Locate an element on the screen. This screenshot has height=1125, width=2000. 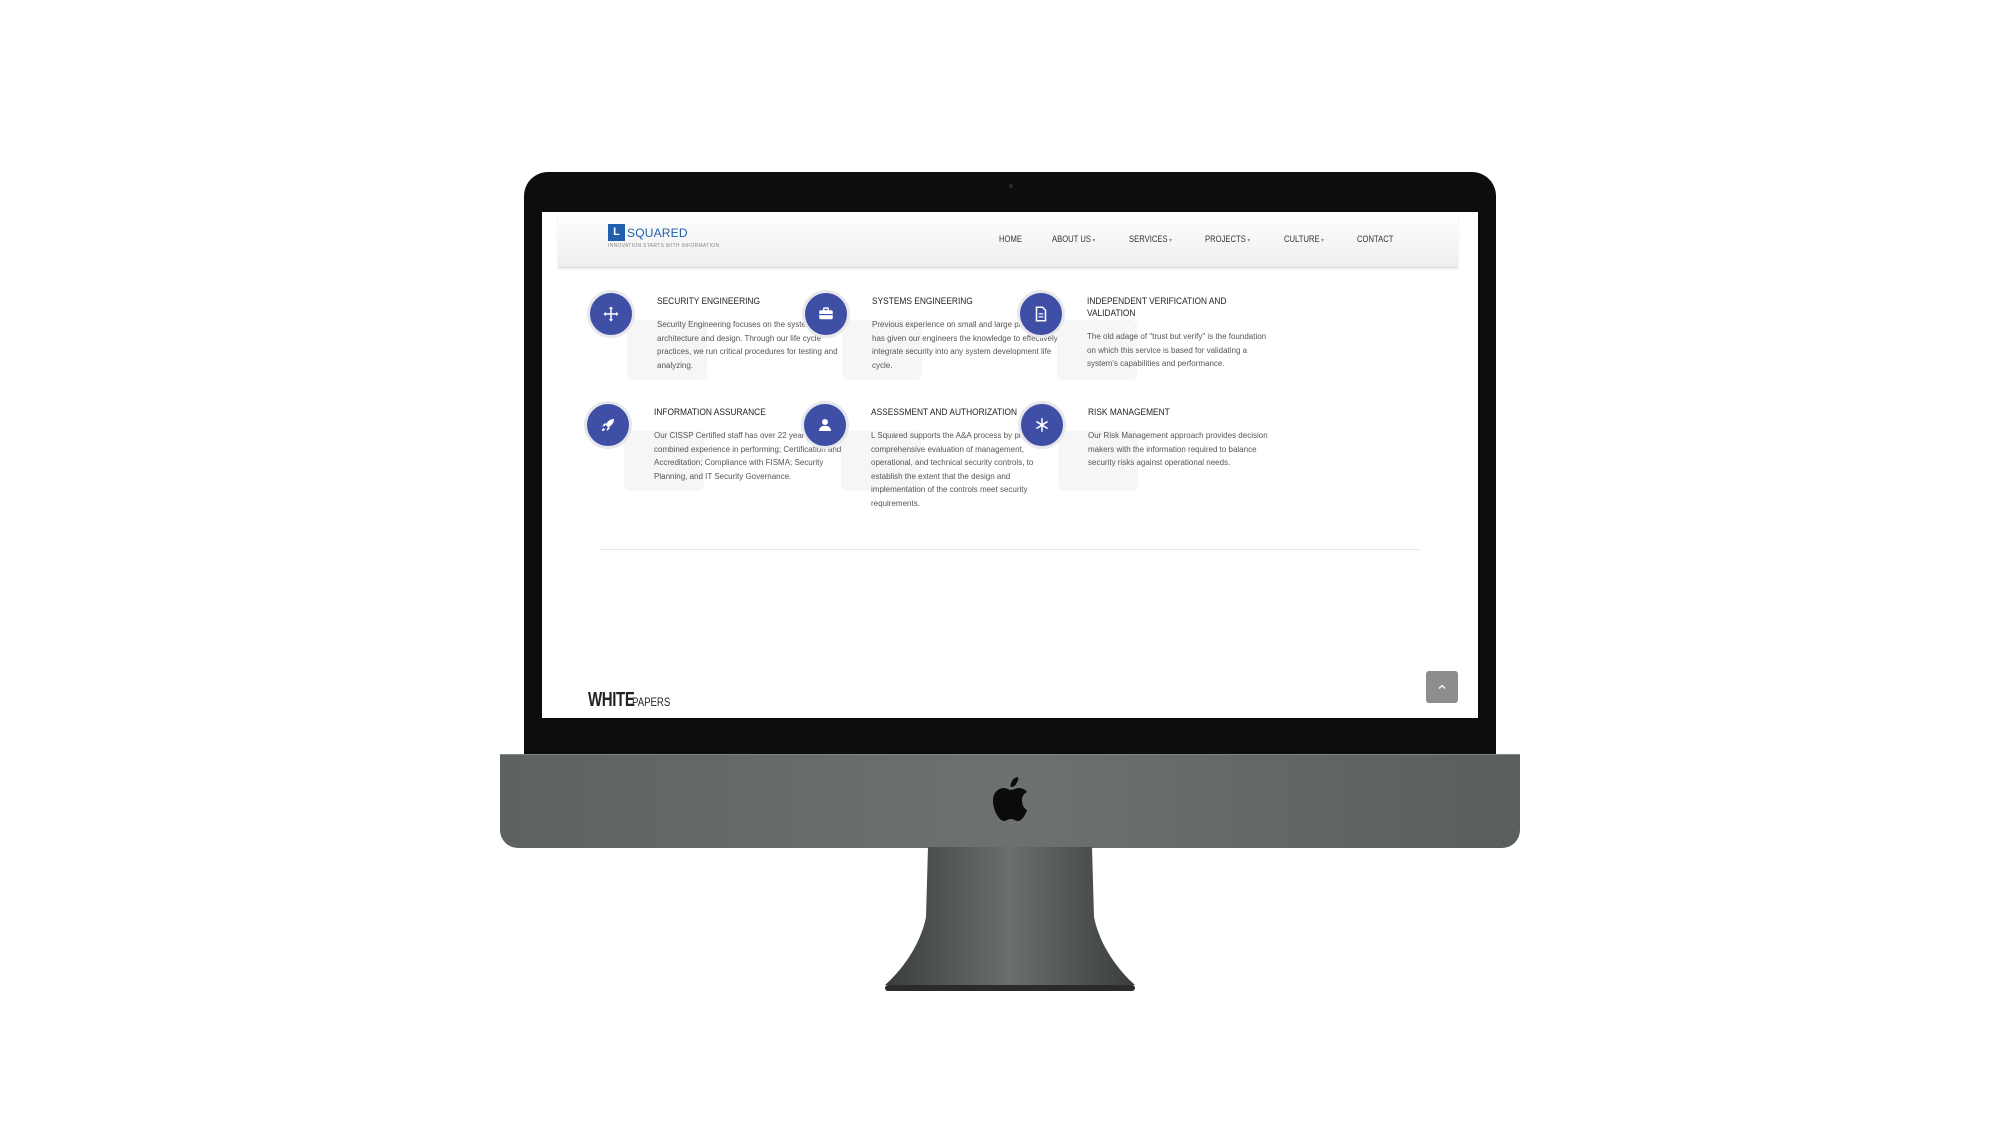
document-icon is located at coordinates (1041, 314).